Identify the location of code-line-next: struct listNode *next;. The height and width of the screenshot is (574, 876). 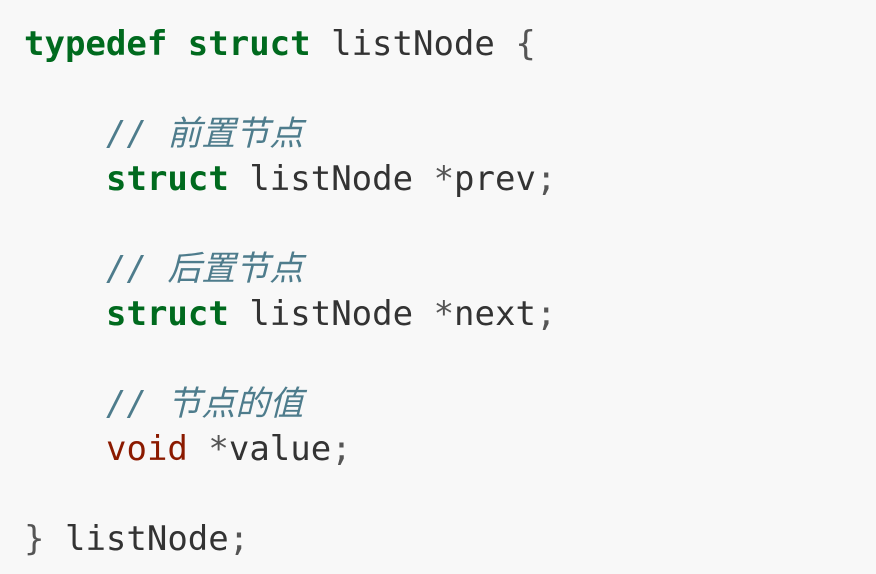
(450, 314).